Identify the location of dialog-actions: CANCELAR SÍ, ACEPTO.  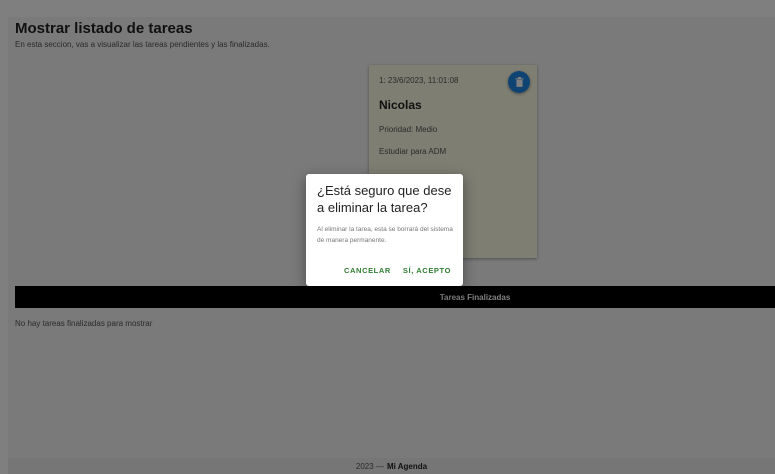
(397, 270).